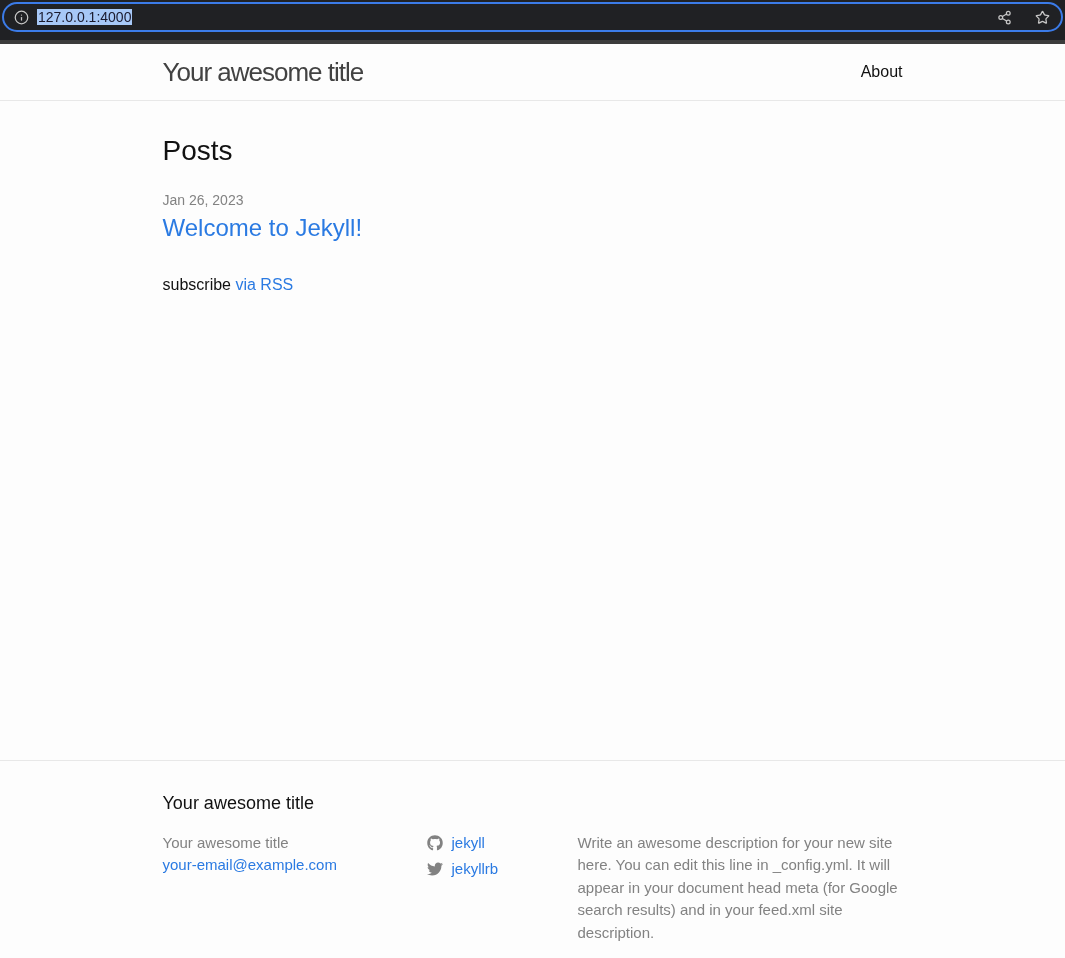  Describe the element at coordinates (1004, 17) in the screenshot. I see `share-icon` at that location.